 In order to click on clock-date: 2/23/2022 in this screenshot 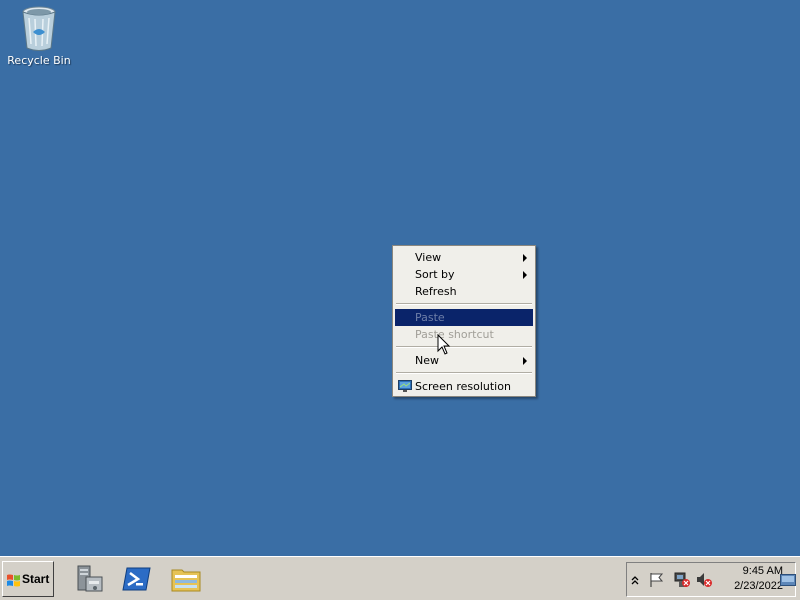, I will do `click(751, 586)`.